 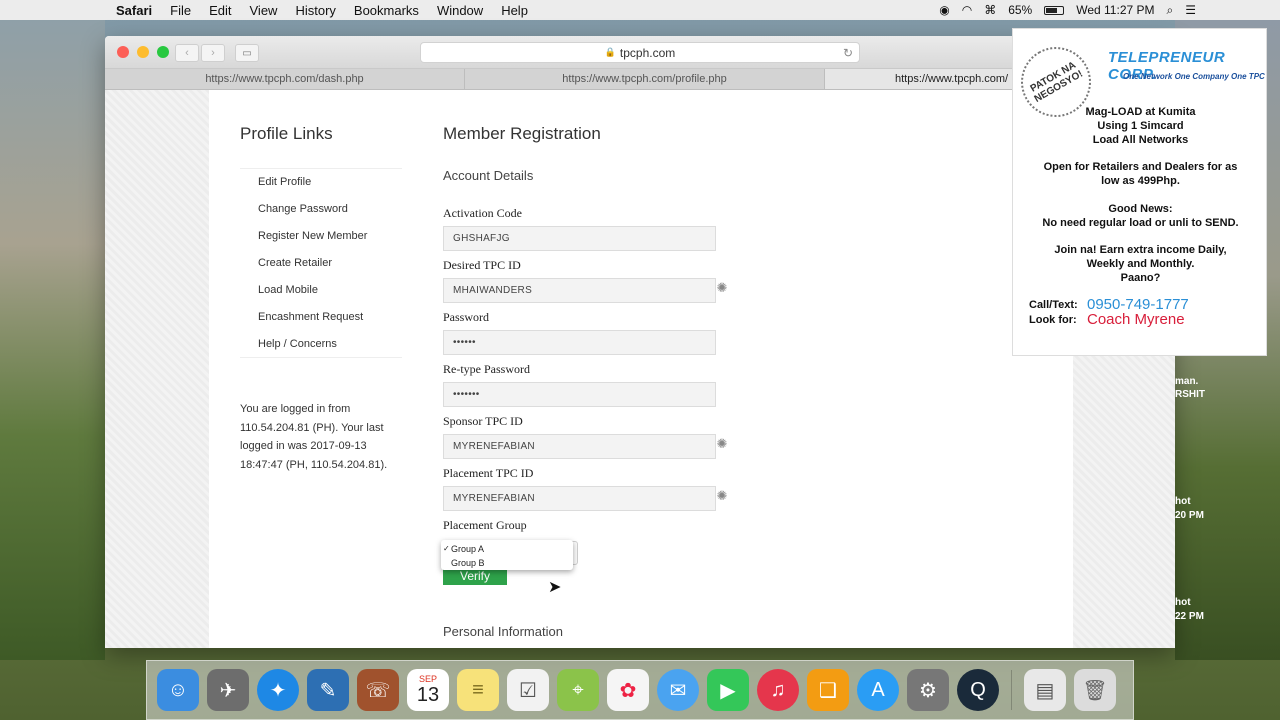 What do you see at coordinates (928, 690) in the screenshot?
I see `system-preferences-icon: ⚙` at bounding box center [928, 690].